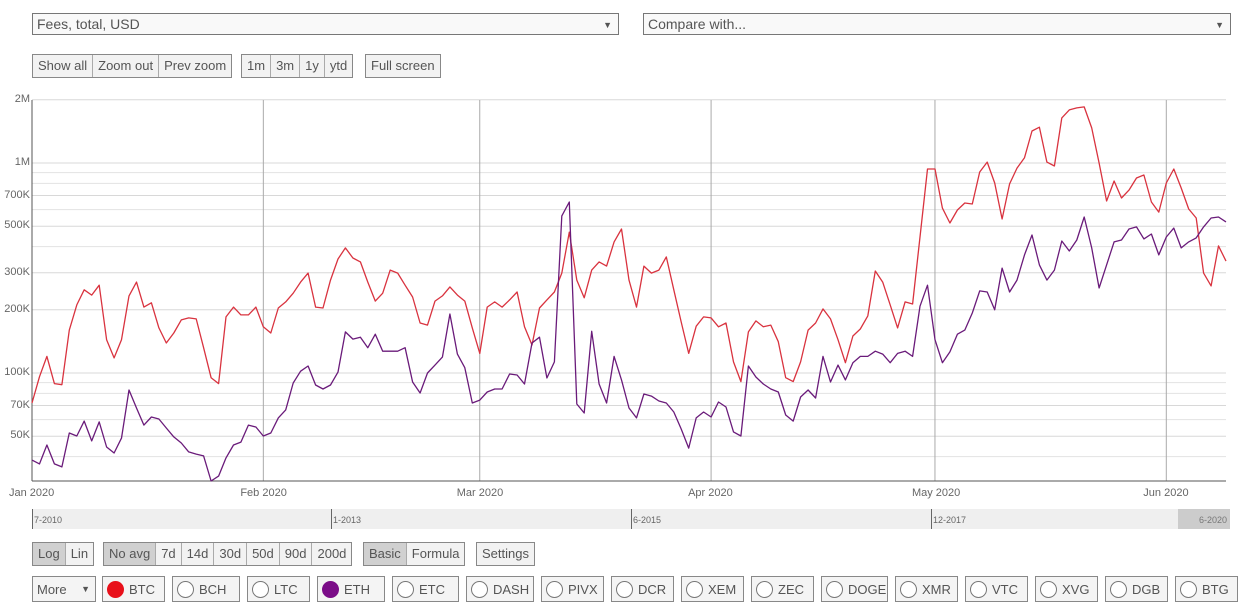 This screenshot has width=1243, height=605. What do you see at coordinates (357, 589) in the screenshot?
I see `coin-label: ETH` at bounding box center [357, 589].